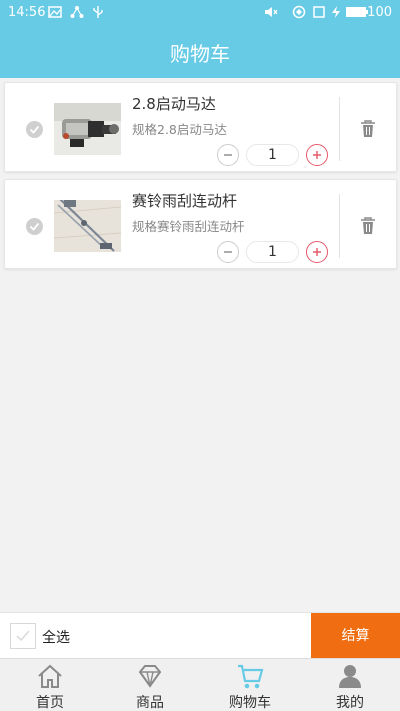 The image size is (400, 711). Describe the element at coordinates (150, 676) in the screenshot. I see `diamond-icon` at that location.